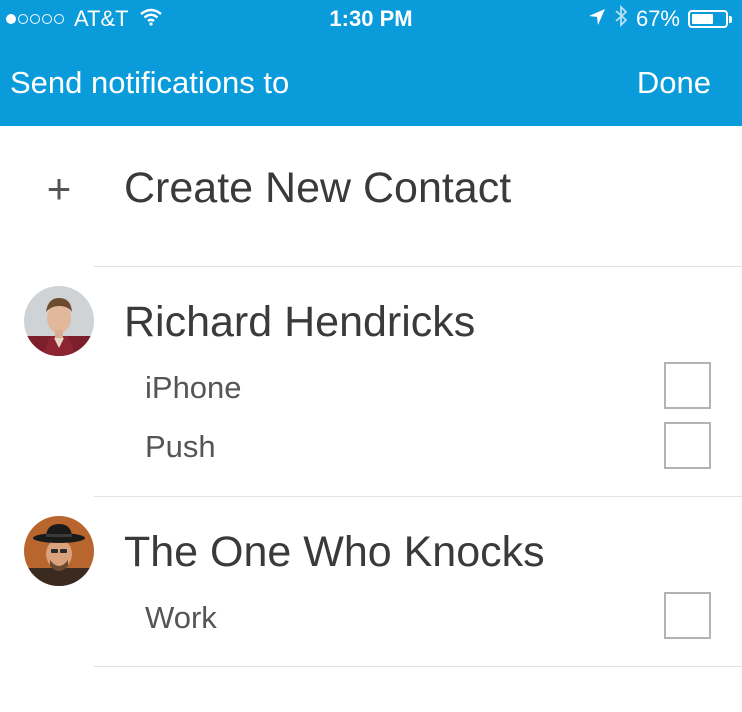 The height and width of the screenshot is (712, 742). What do you see at coordinates (180, 446) in the screenshot?
I see `channel-label: Push` at bounding box center [180, 446].